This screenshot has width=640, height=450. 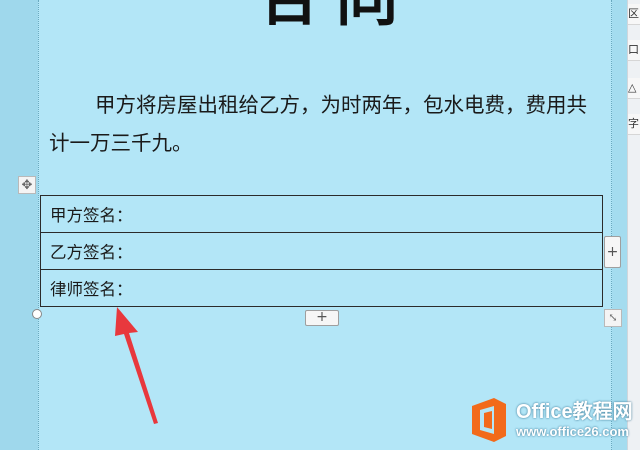 I want to click on watermark-url: www.office26.com, so click(x=572, y=431).